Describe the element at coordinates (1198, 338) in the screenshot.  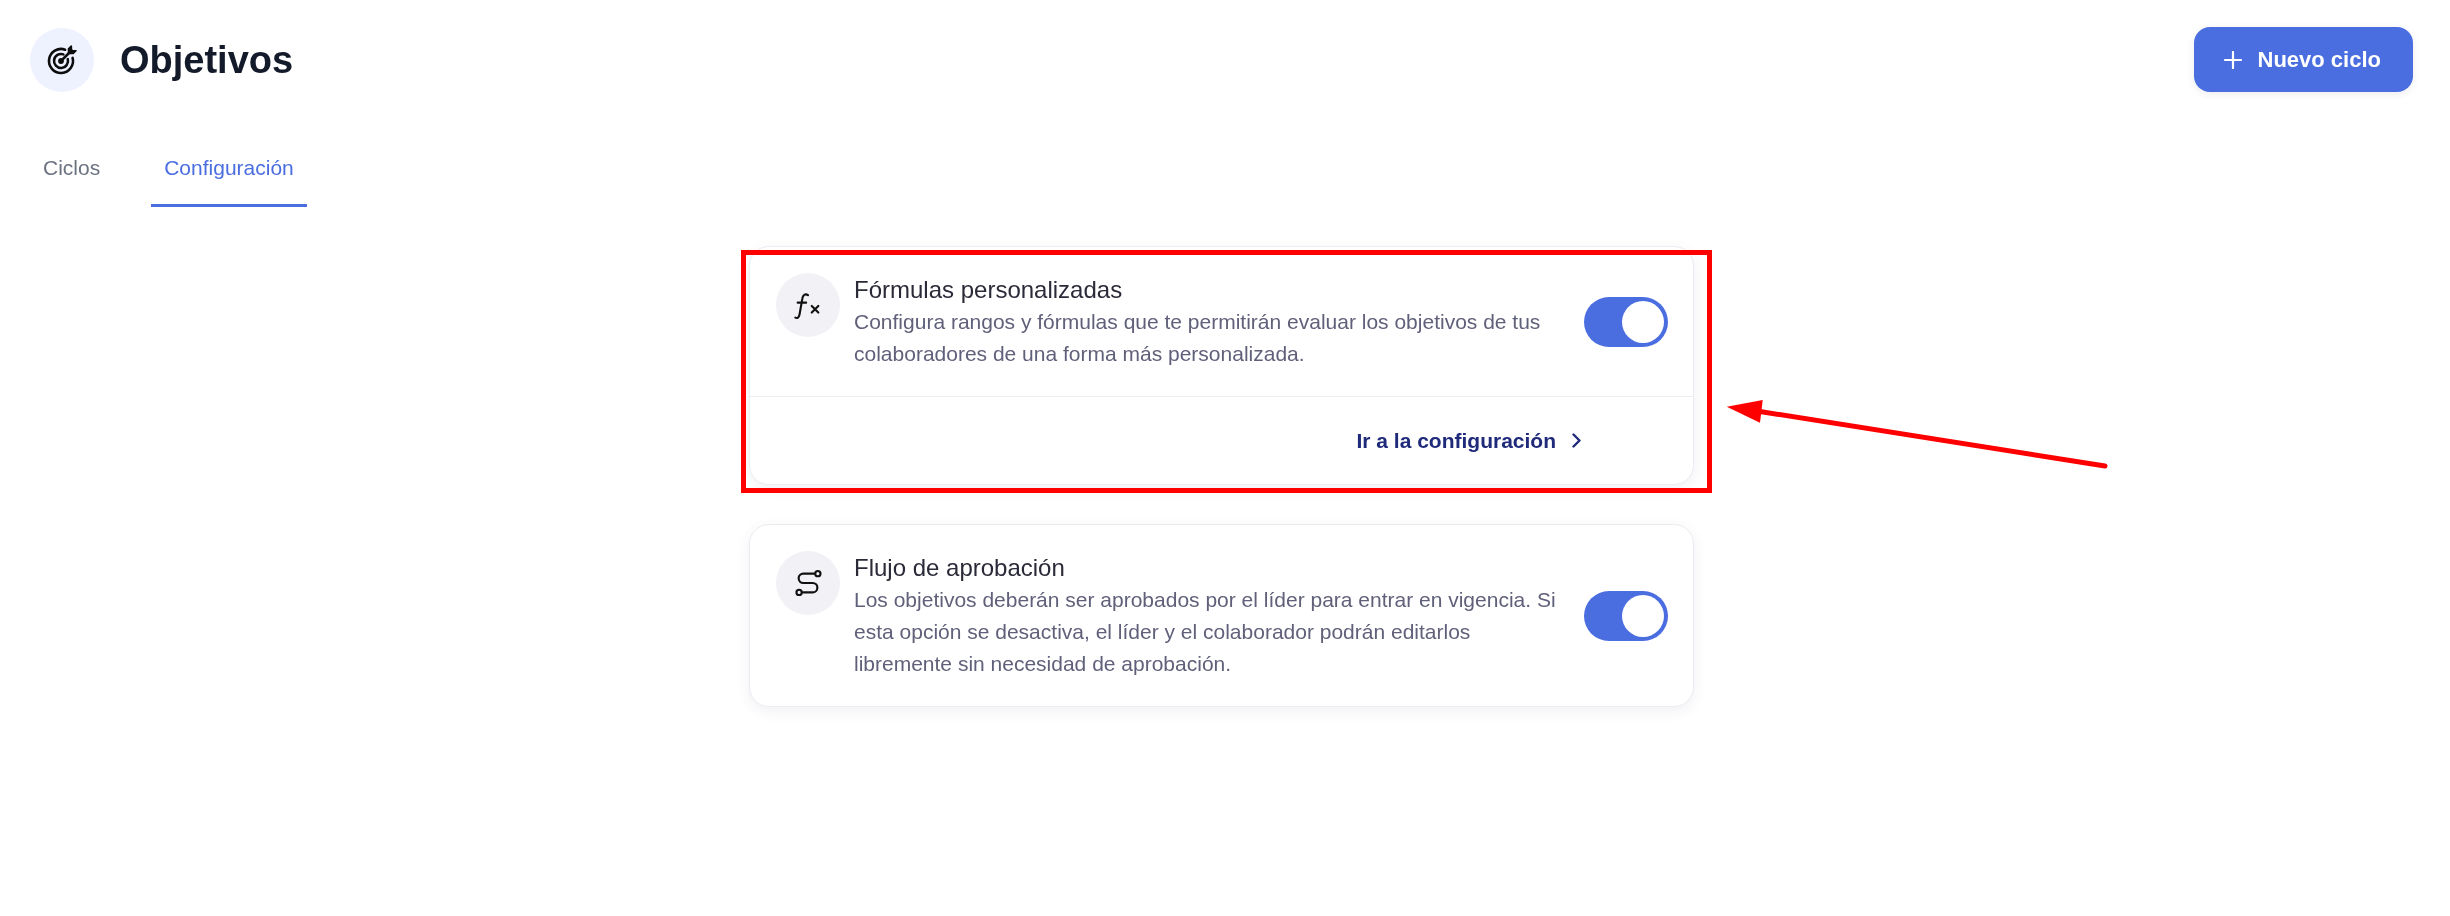
I see `setting-description: Configura rangos y fórmulas que te permitirán evaluar los objetivos de tus colaboradores de una forma más personalizada.` at that location.